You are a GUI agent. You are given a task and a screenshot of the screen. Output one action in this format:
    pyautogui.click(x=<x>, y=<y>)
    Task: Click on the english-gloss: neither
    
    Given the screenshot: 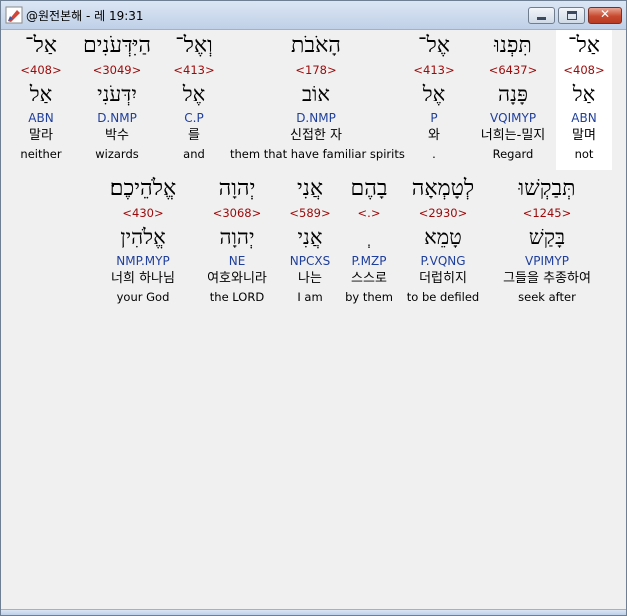 What is the action you would take?
    pyautogui.click(x=41, y=154)
    